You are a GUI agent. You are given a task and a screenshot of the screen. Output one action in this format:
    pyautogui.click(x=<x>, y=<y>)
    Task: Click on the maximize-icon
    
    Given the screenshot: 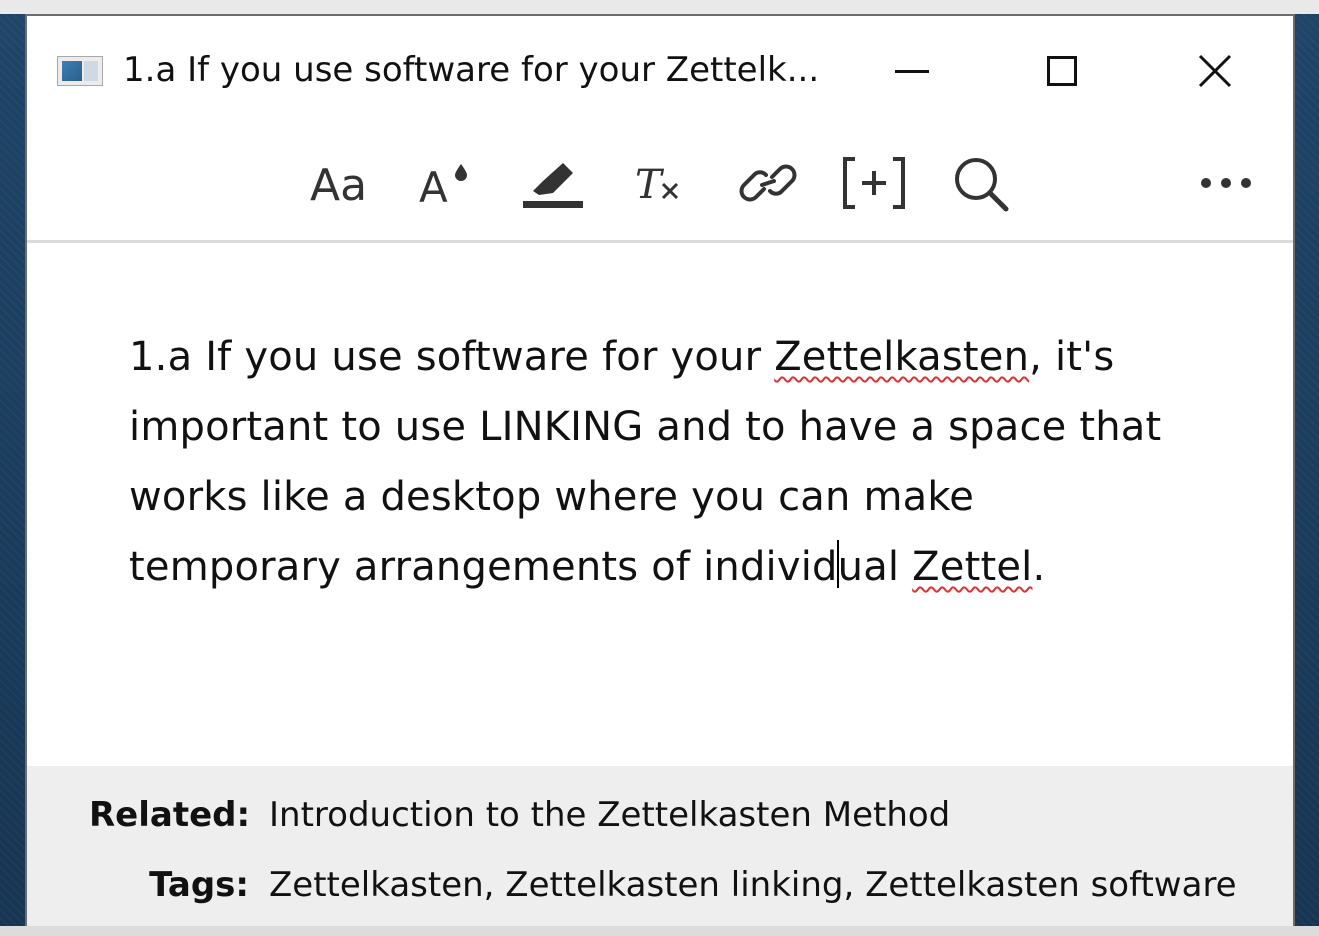 What is the action you would take?
    pyautogui.click(x=1062, y=71)
    